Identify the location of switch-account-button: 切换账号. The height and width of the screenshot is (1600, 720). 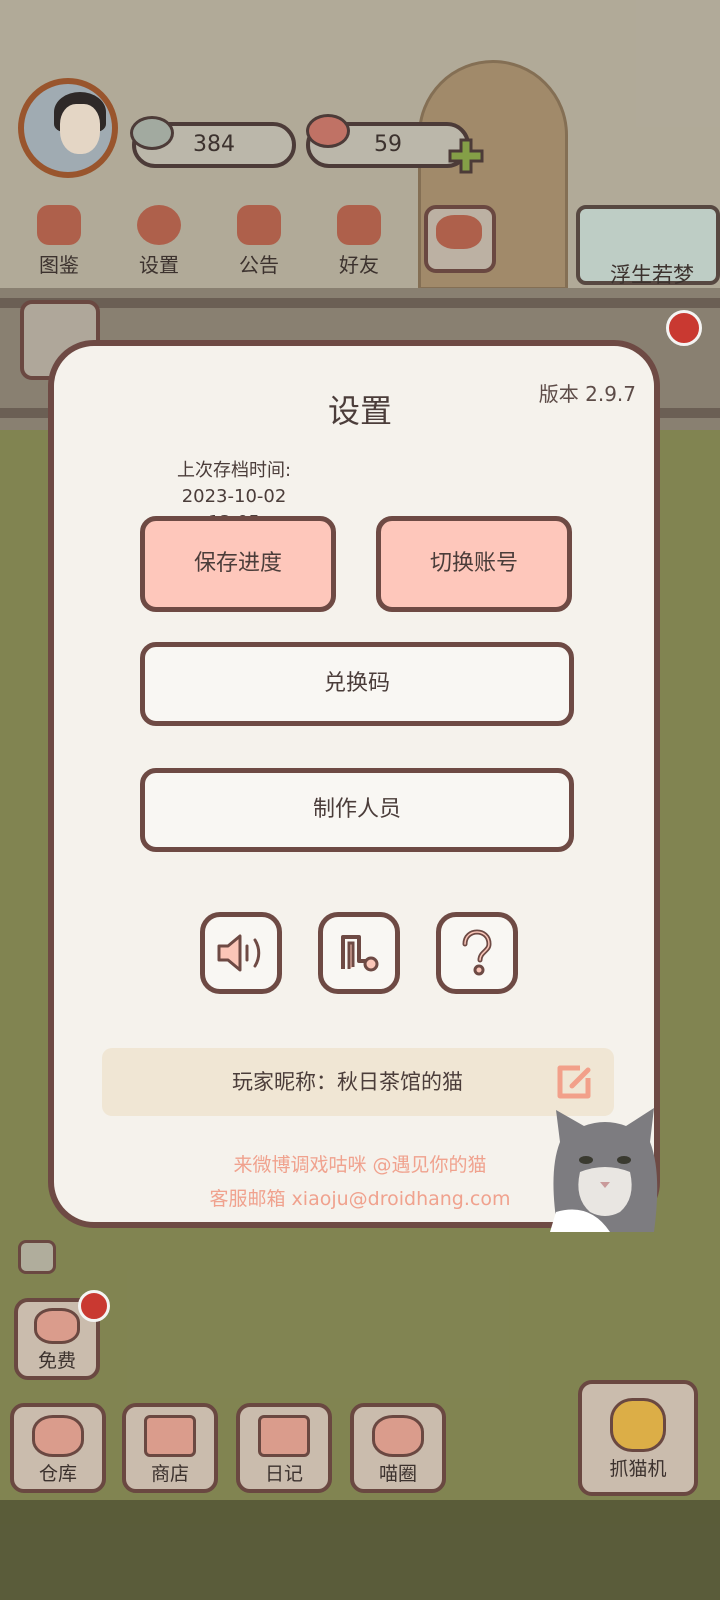
(474, 564).